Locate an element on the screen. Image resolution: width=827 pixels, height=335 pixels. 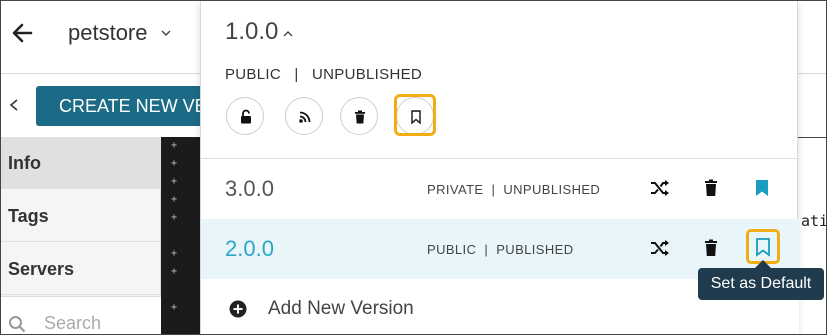
editor-border is located at coordinates (812, 137).